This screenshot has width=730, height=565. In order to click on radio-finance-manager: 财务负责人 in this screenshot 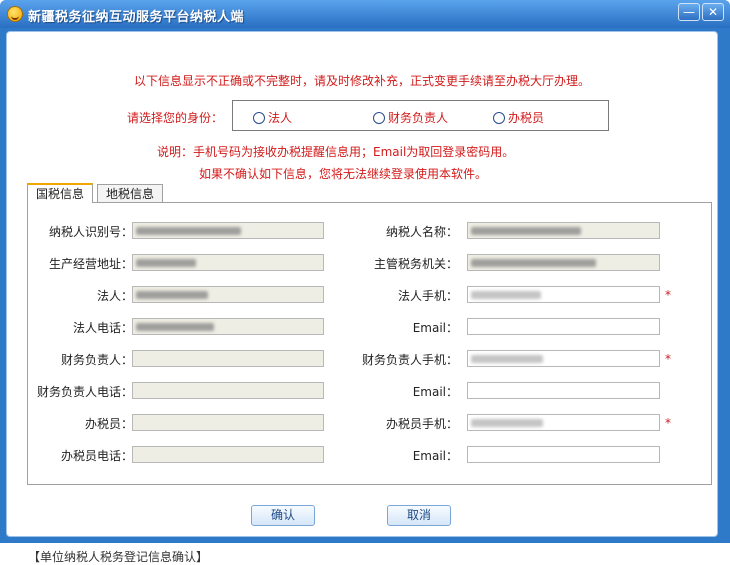, I will do `click(410, 117)`.